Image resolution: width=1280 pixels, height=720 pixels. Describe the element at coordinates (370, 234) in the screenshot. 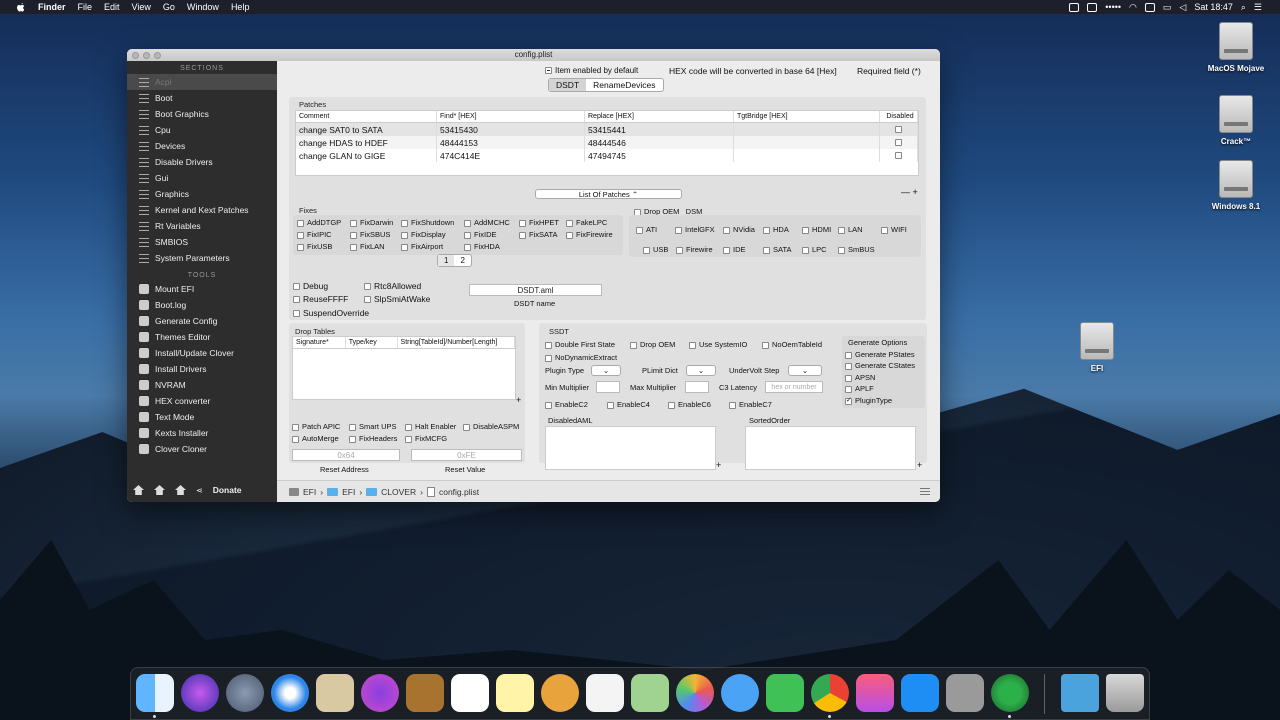

I see `fix-fixsbus: FixSBUS` at that location.